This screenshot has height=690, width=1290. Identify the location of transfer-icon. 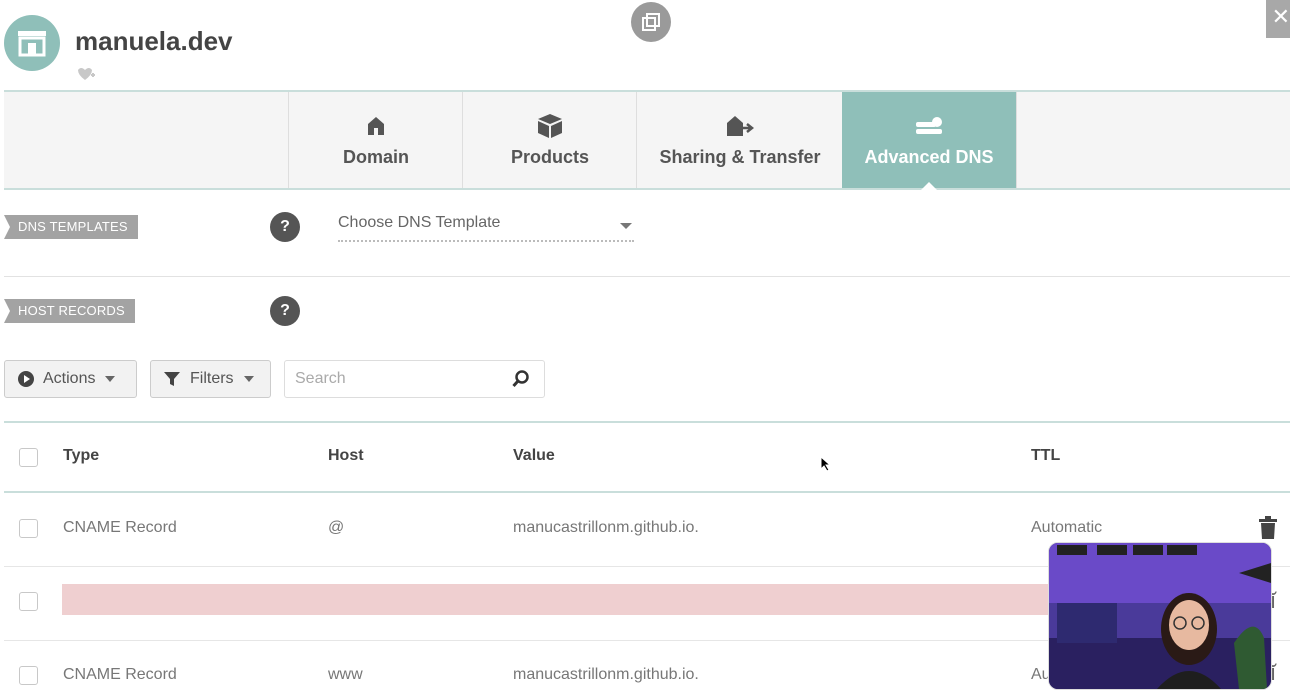
(740, 125).